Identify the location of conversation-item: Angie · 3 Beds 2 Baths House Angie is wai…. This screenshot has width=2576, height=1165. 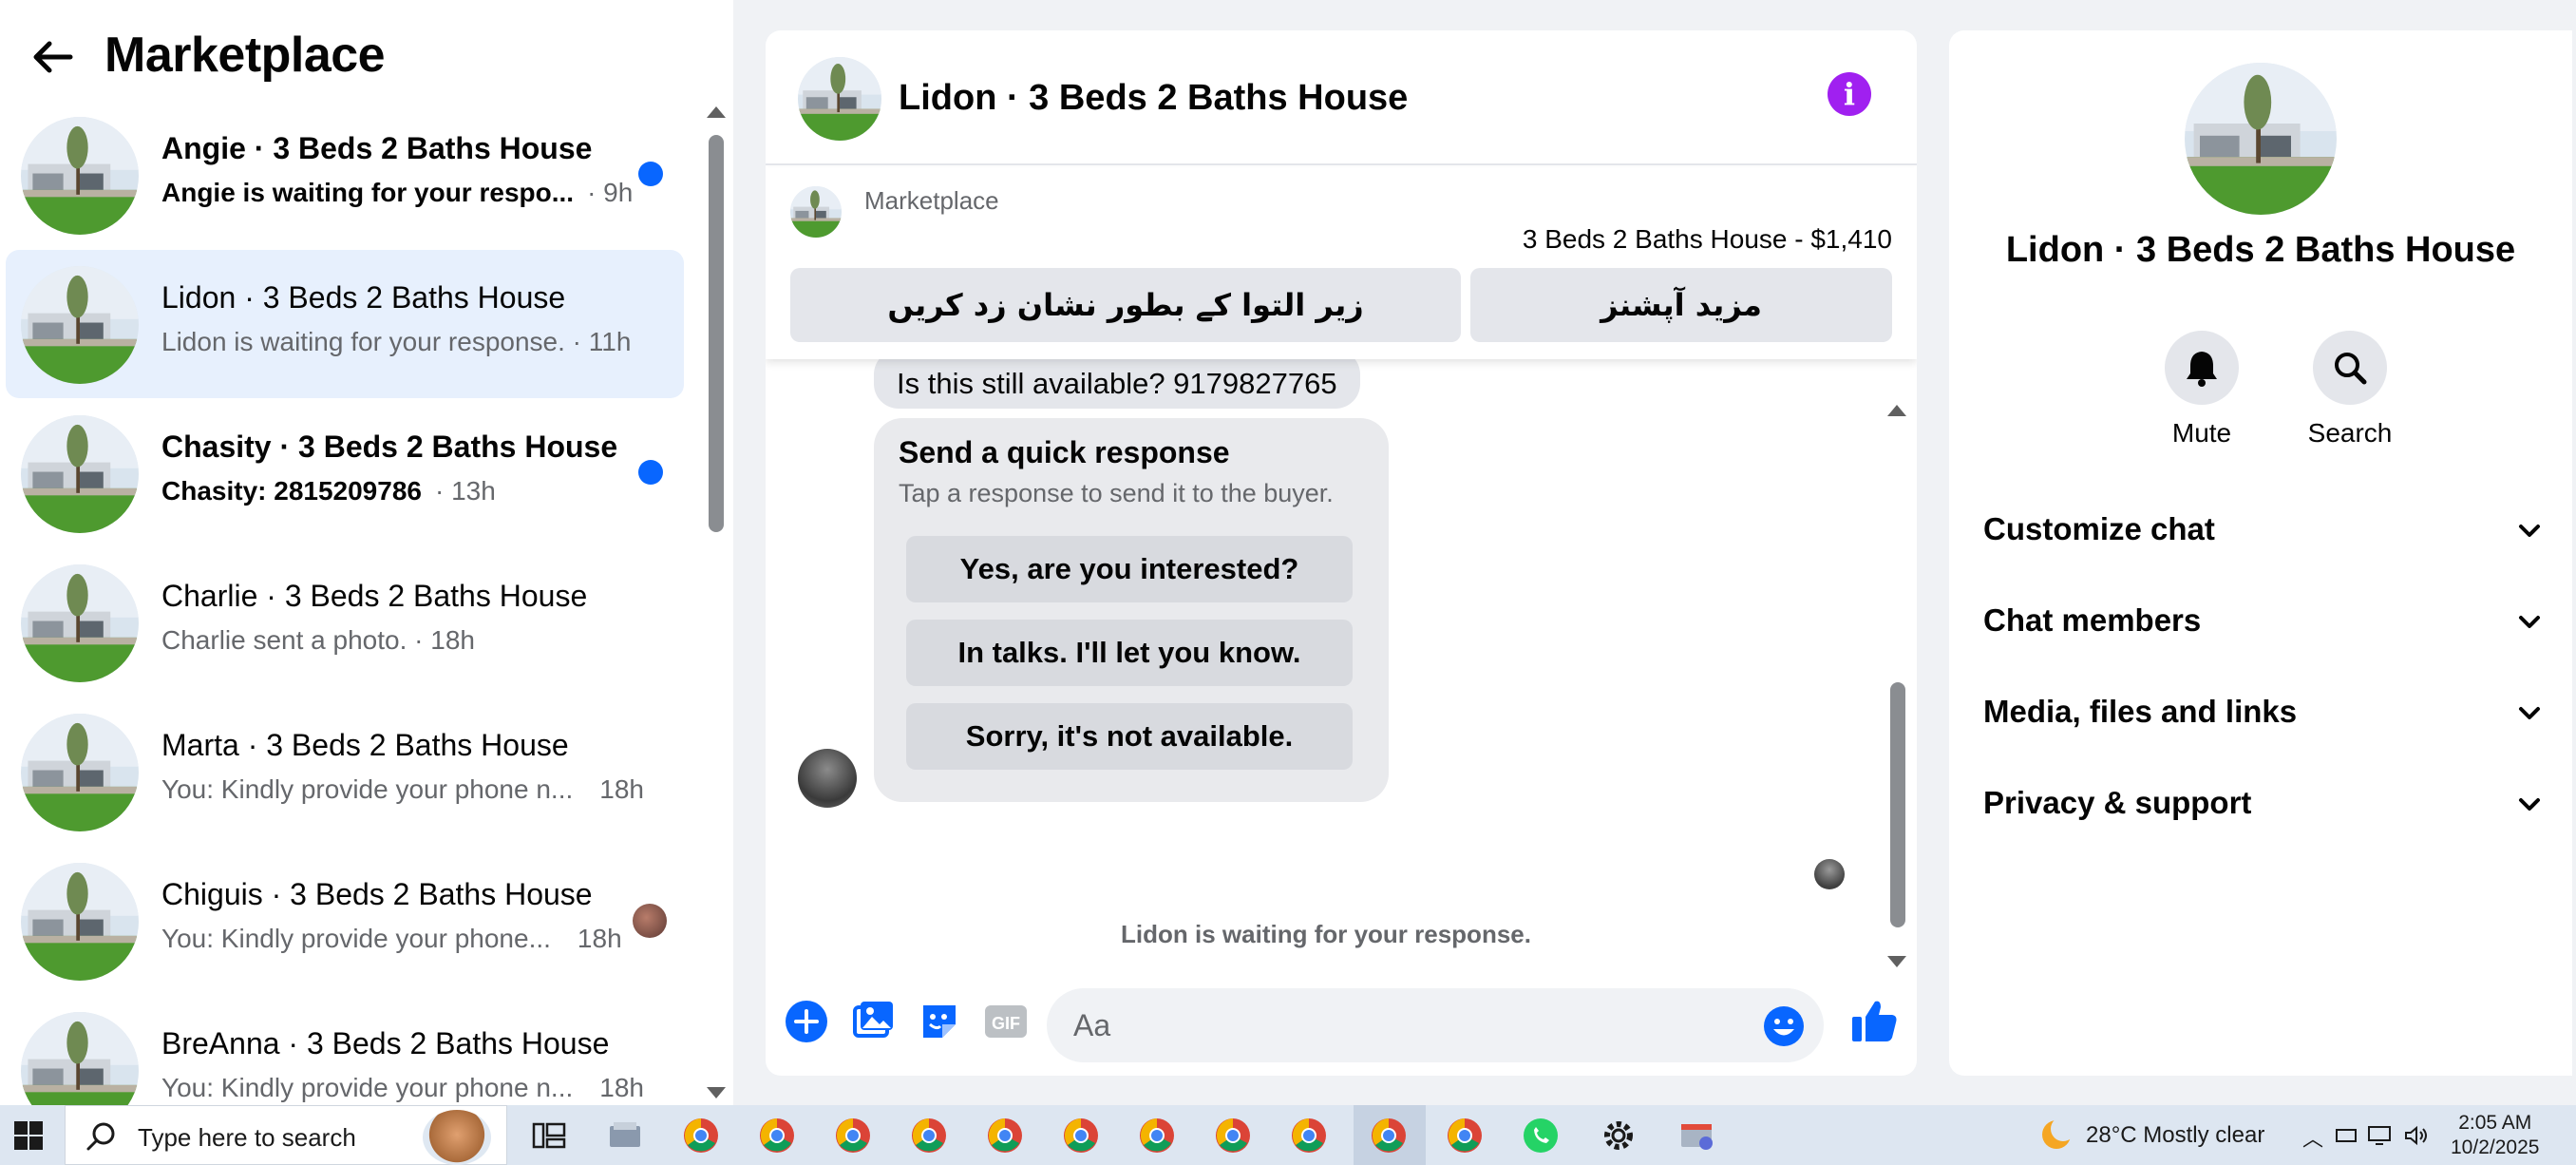
(345, 175).